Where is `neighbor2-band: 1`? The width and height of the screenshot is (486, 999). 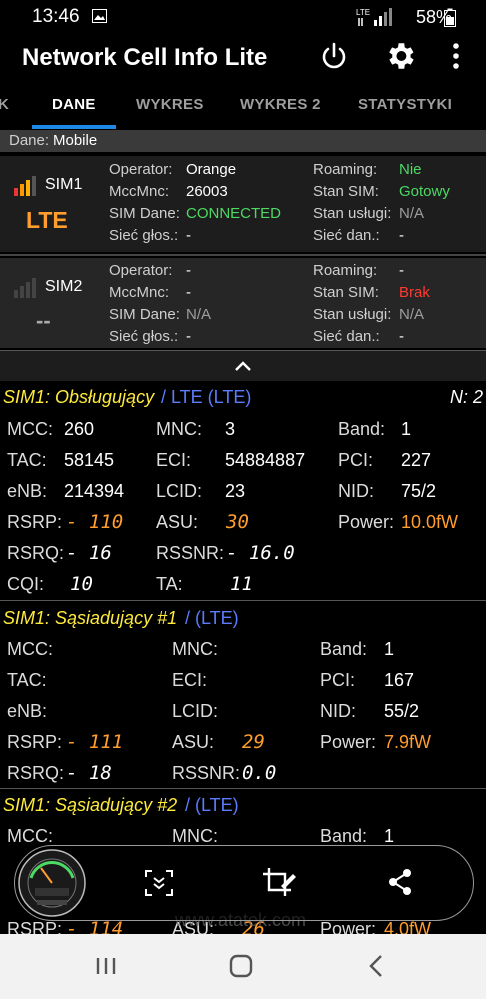
neighbor2-band: 1 is located at coordinates (389, 836).